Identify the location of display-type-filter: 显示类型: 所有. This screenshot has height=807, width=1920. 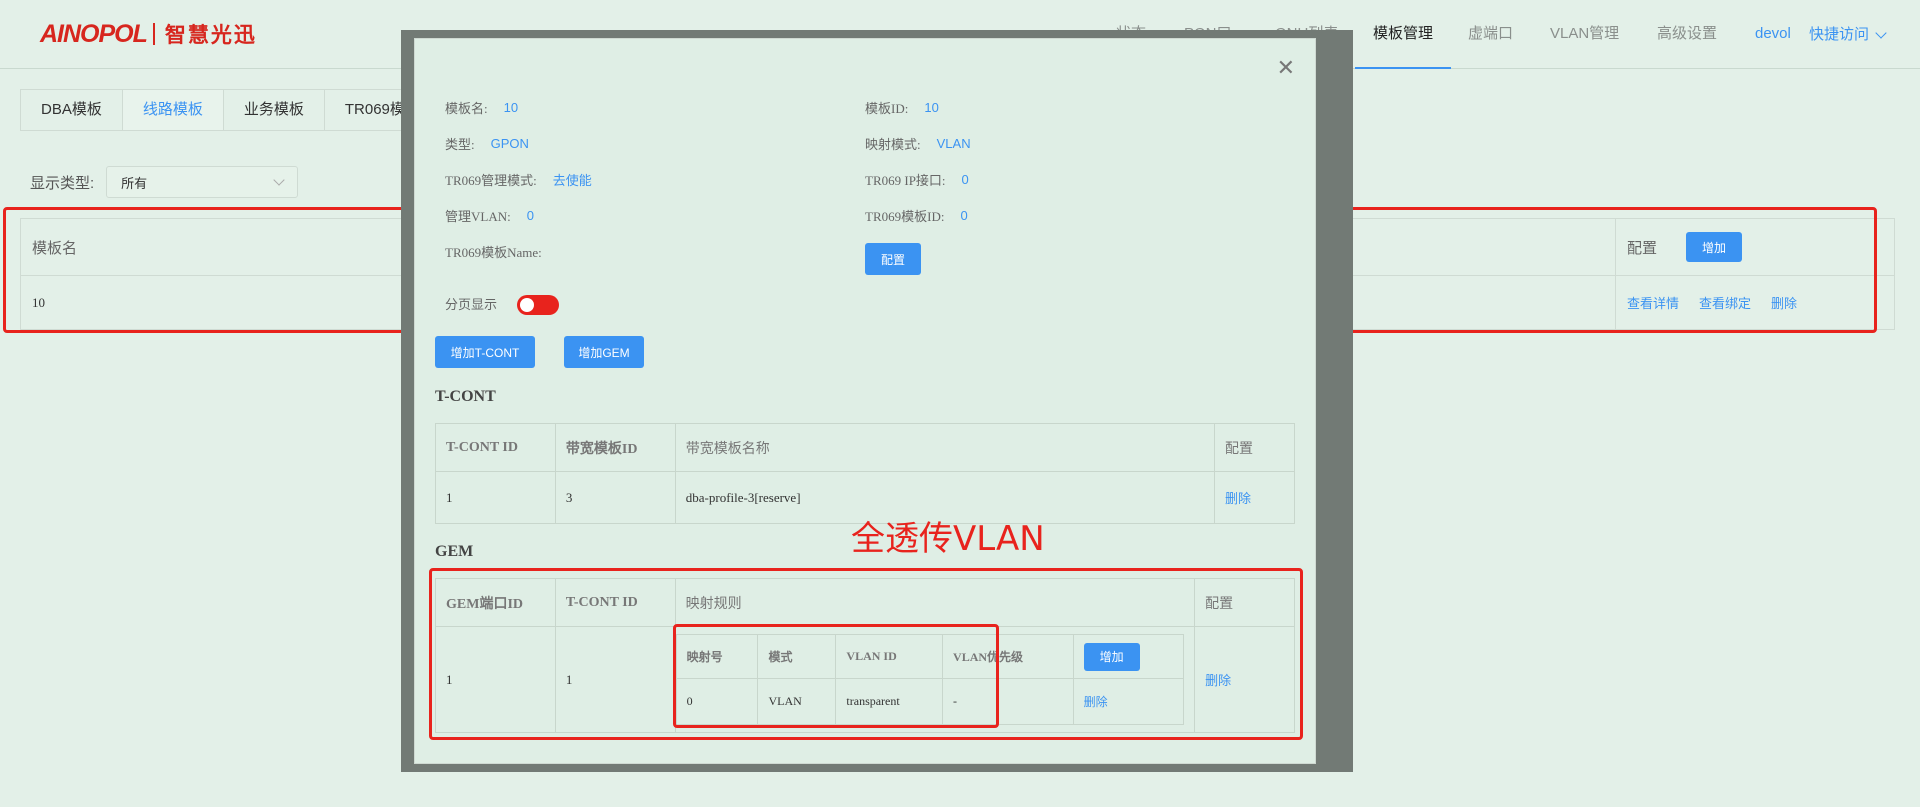
(164, 182).